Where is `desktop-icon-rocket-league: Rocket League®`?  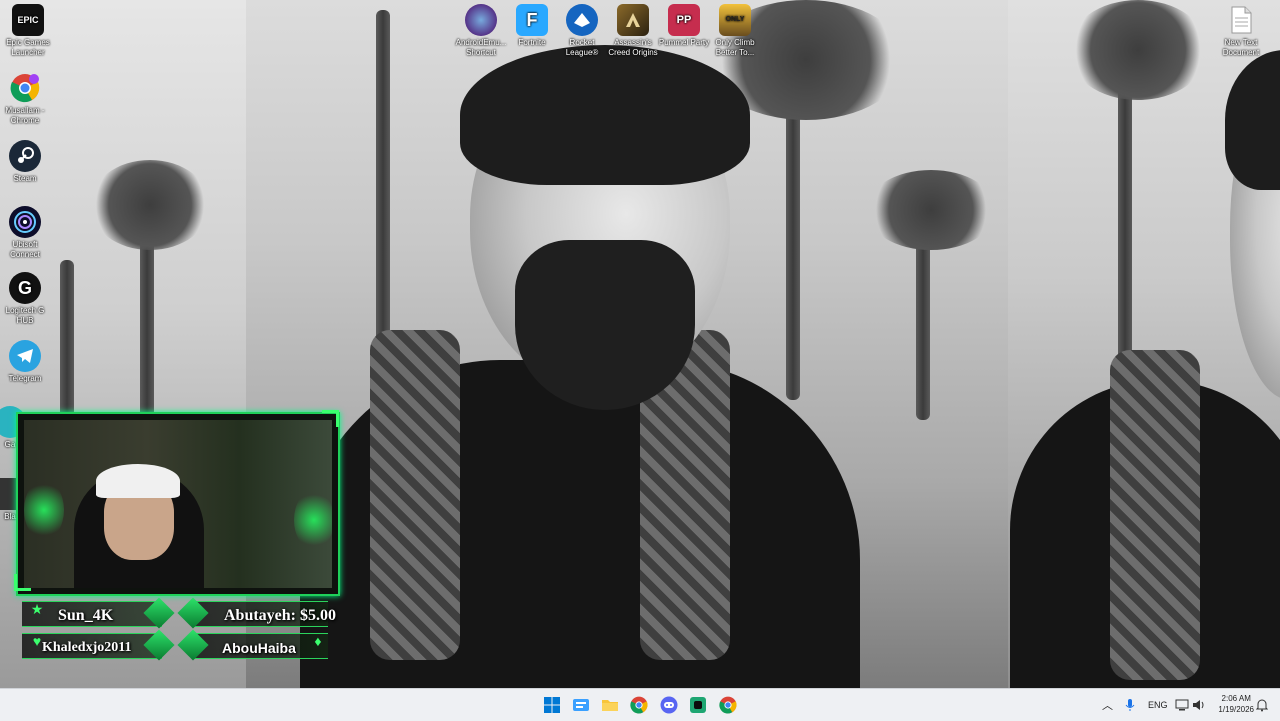 desktop-icon-rocket-league: Rocket League® is located at coordinates (582, 31).